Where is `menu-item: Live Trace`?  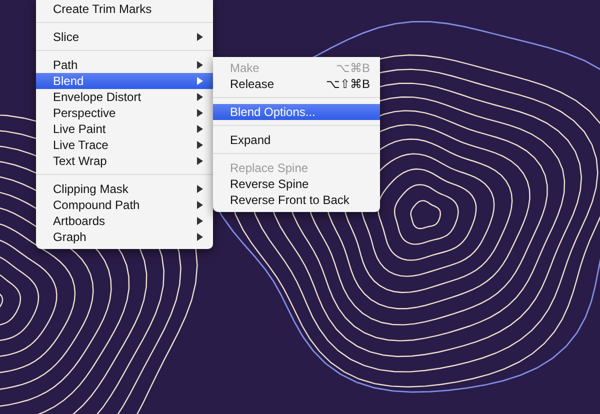 menu-item: Live Trace is located at coordinates (124, 145).